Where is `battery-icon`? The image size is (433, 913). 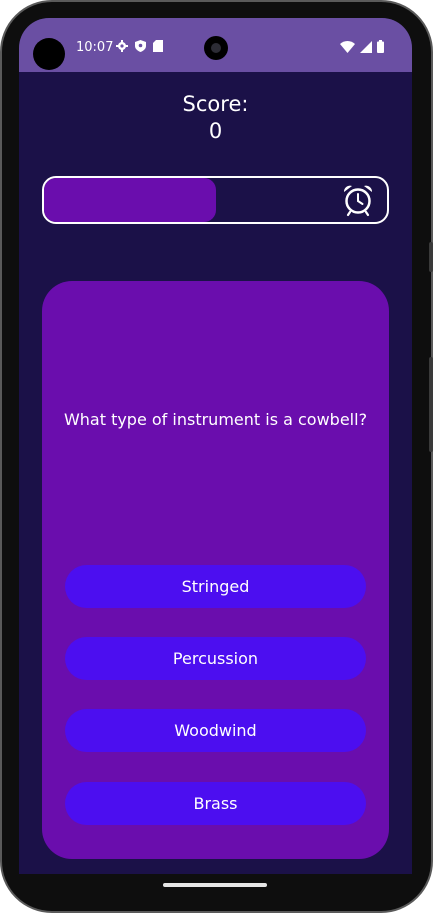 battery-icon is located at coordinates (380, 46).